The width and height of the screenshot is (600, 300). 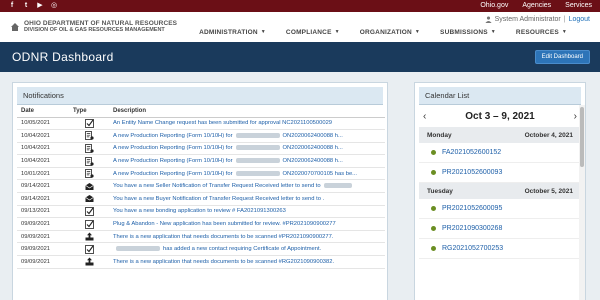 I want to click on calendar-item: FA2021052600152, so click(x=500, y=153).